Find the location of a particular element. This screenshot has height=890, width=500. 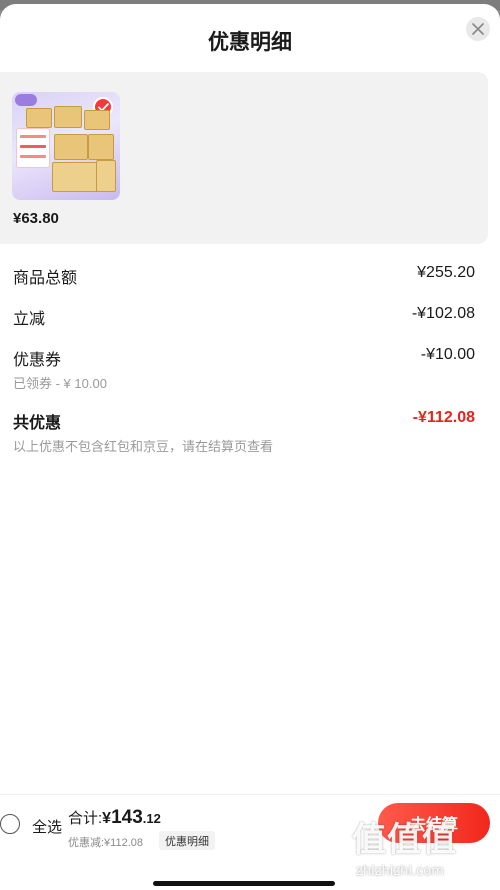

discount-detail-button: 优惠明细 is located at coordinates (187, 840).